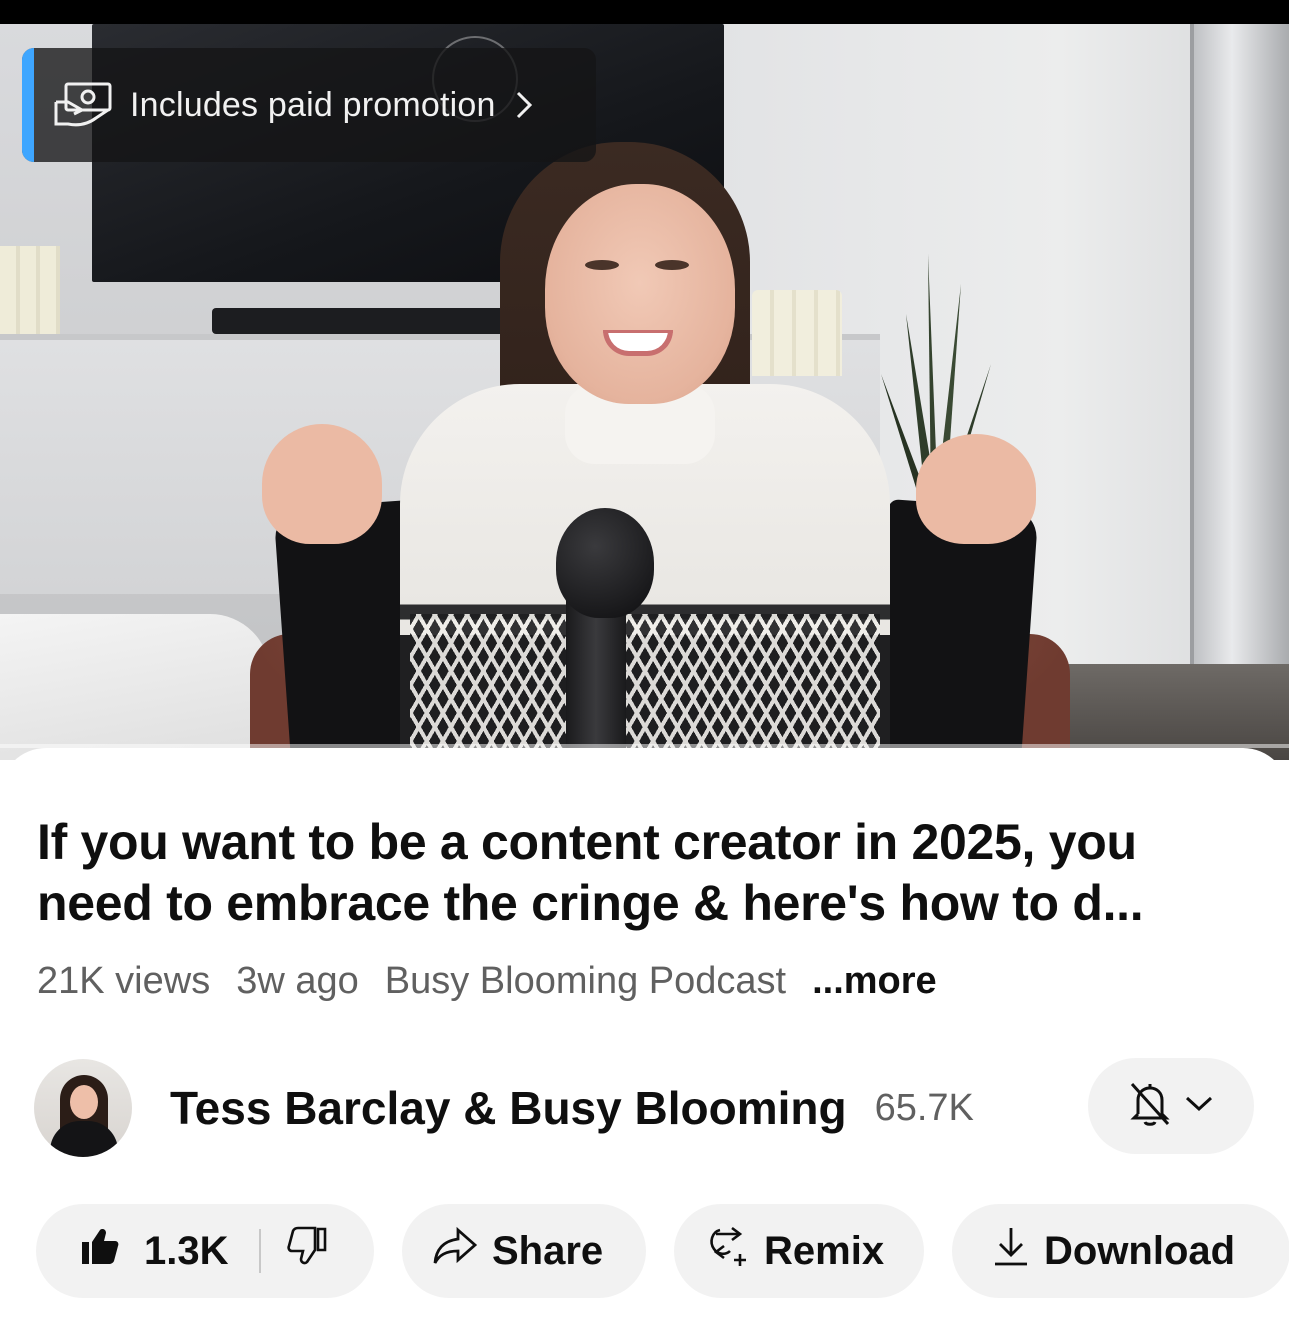 The image size is (1289, 1323). I want to click on chevron-right-icon, so click(529, 105).